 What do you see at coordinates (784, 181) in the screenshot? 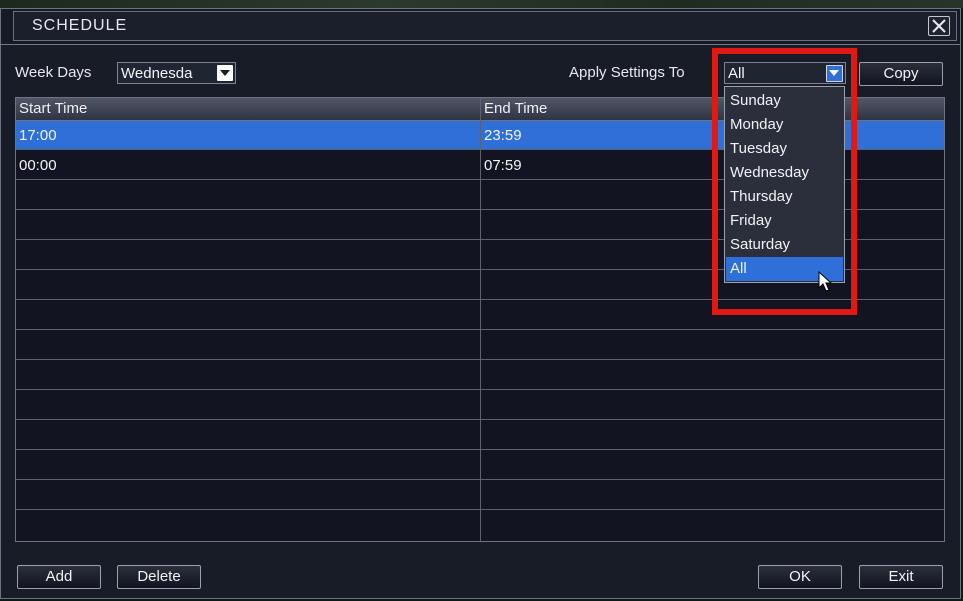
I see `highlight-annotation` at bounding box center [784, 181].